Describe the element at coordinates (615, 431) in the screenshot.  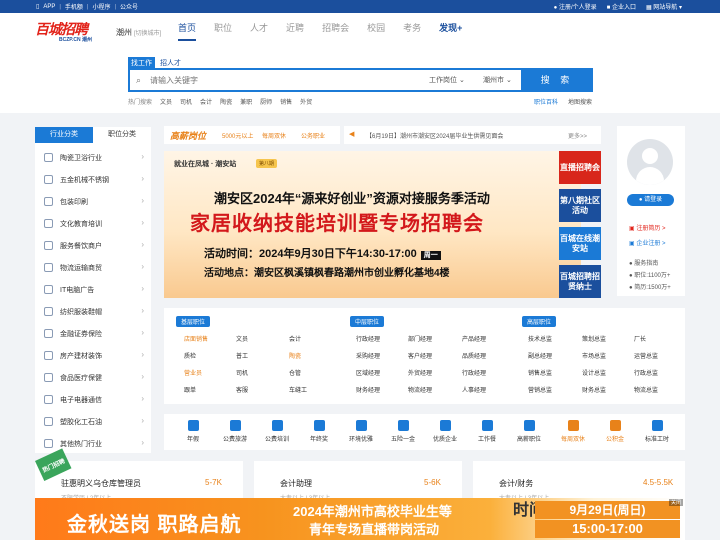
I see `benefit-item: 公积金` at that location.